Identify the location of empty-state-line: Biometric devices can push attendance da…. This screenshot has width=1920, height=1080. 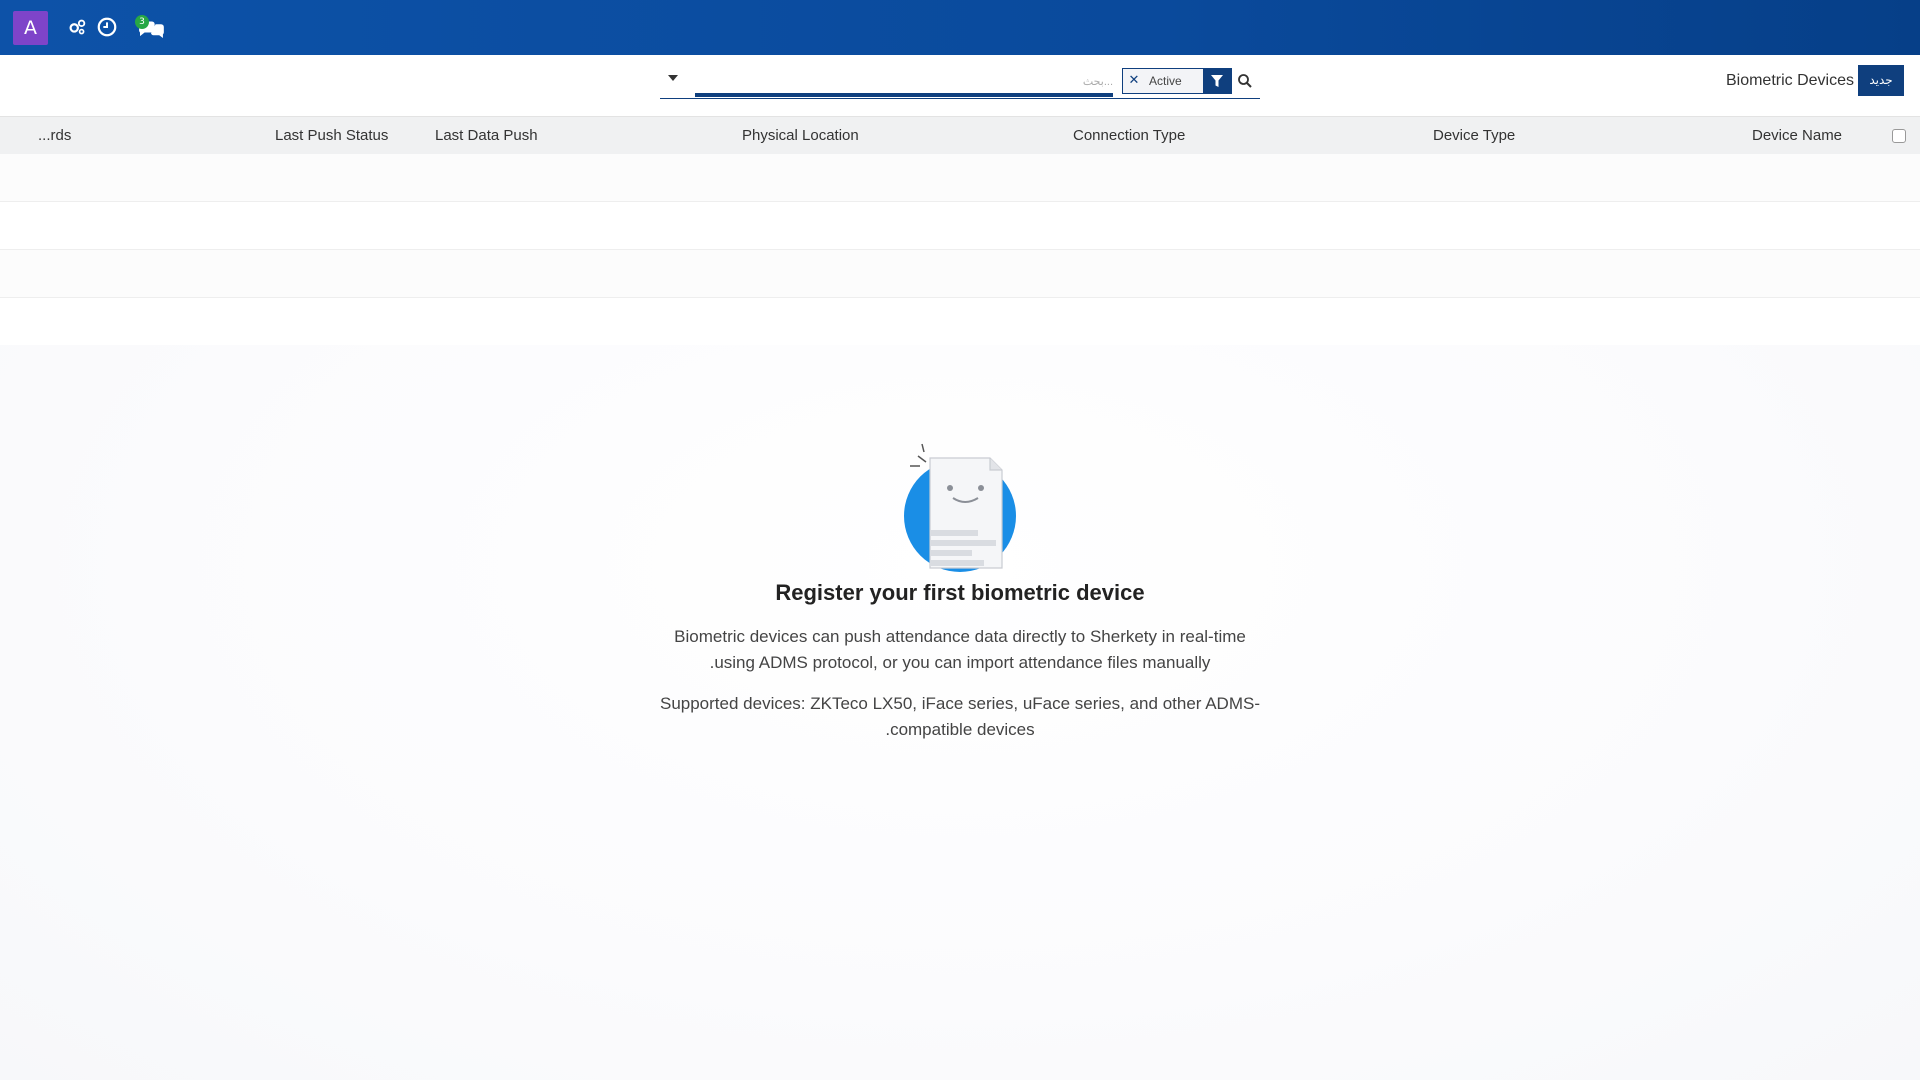
(960, 636).